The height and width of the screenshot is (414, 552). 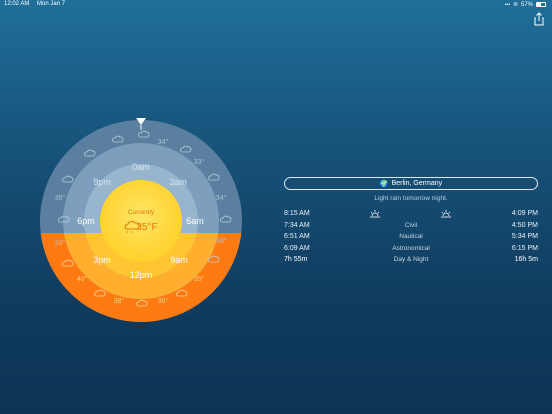 What do you see at coordinates (524, 248) in the screenshot?
I see `astronomical-dusk: 6:15 PM` at bounding box center [524, 248].